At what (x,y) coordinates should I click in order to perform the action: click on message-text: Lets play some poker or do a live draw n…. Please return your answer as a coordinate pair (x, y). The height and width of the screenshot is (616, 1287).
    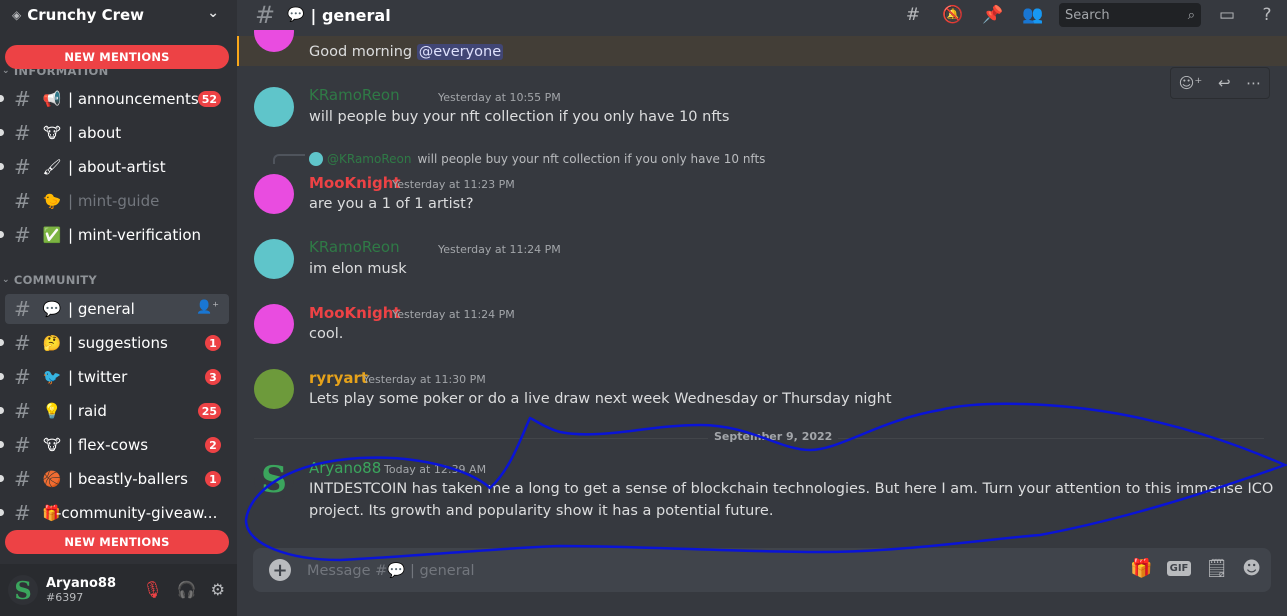
    Looking at the image, I should click on (600, 399).